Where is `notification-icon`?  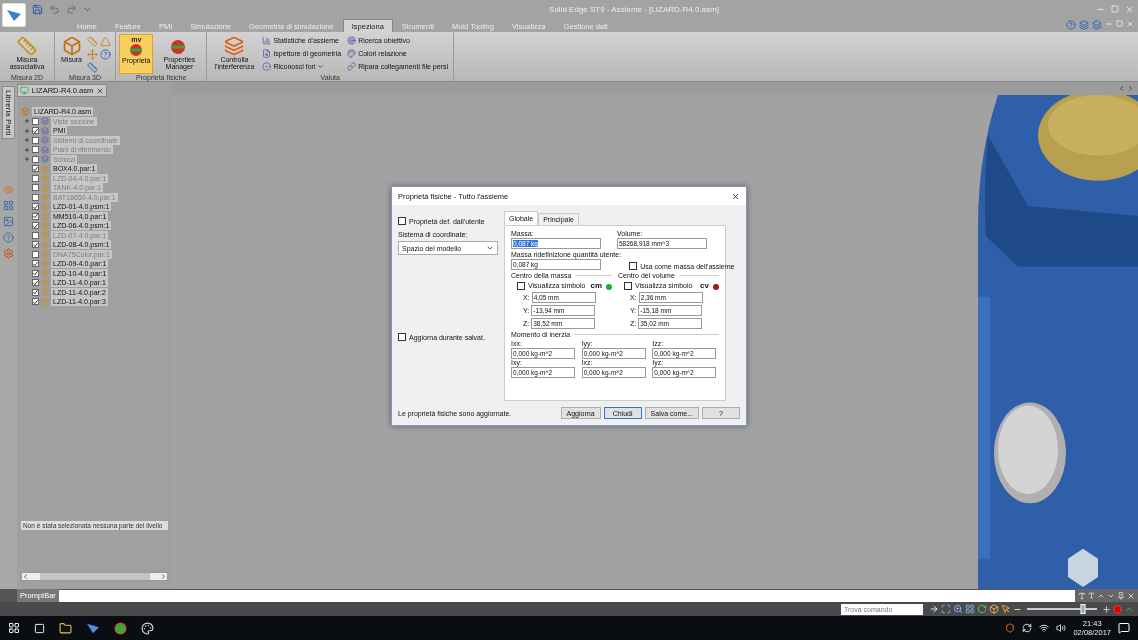
notification-icon is located at coordinates (1124, 628).